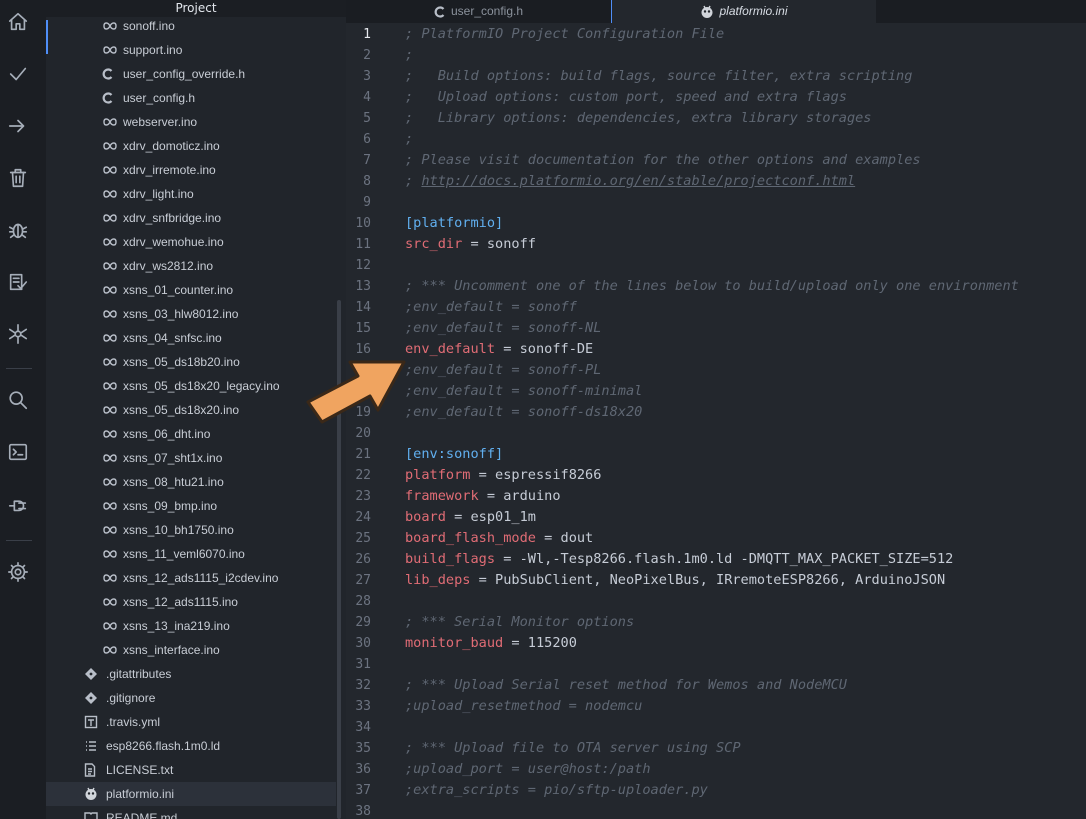  Describe the element at coordinates (142, 815) in the screenshot. I see `tree-item-label: README.md` at that location.